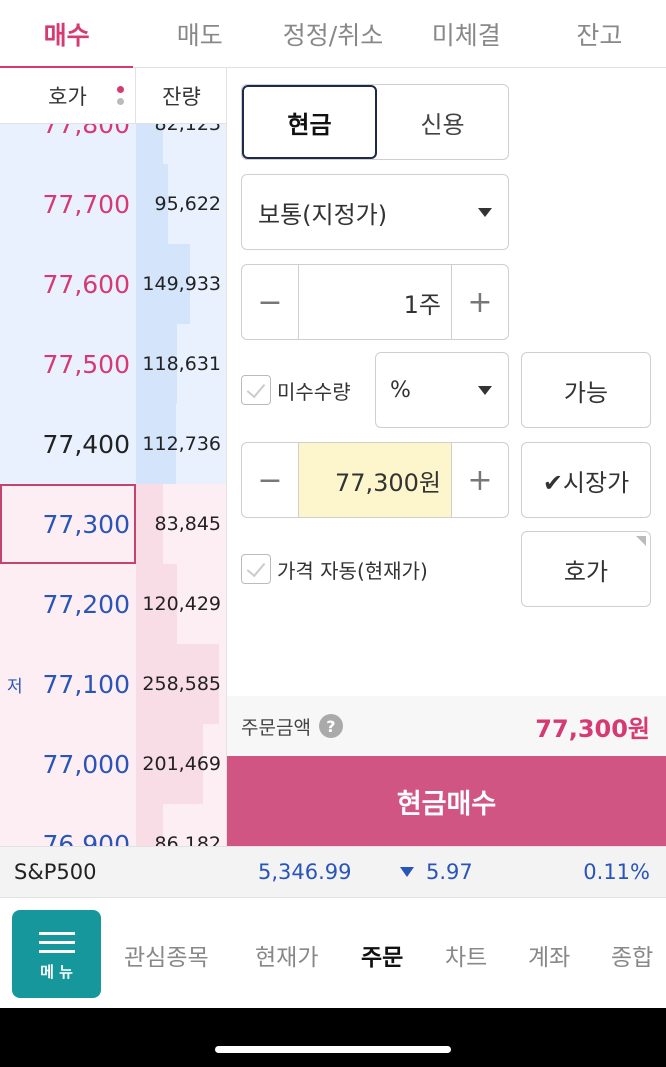  Describe the element at coordinates (330, 726) in the screenshot. I see `help-icon: ?` at that location.